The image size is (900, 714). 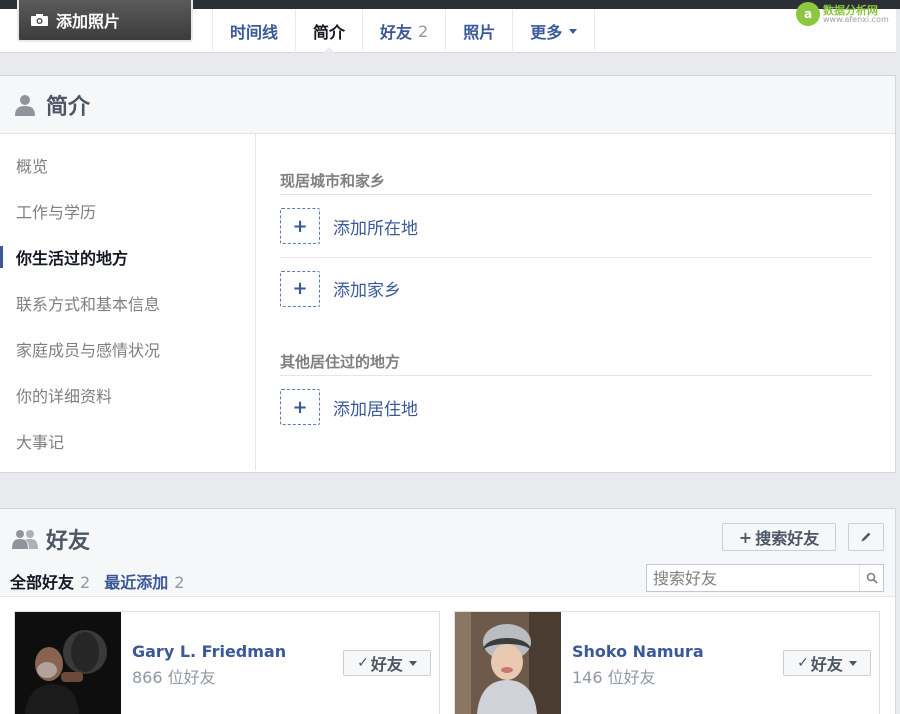 What do you see at coordinates (88, 21) in the screenshot?
I see `add-photo-label: 添加照片` at bounding box center [88, 21].